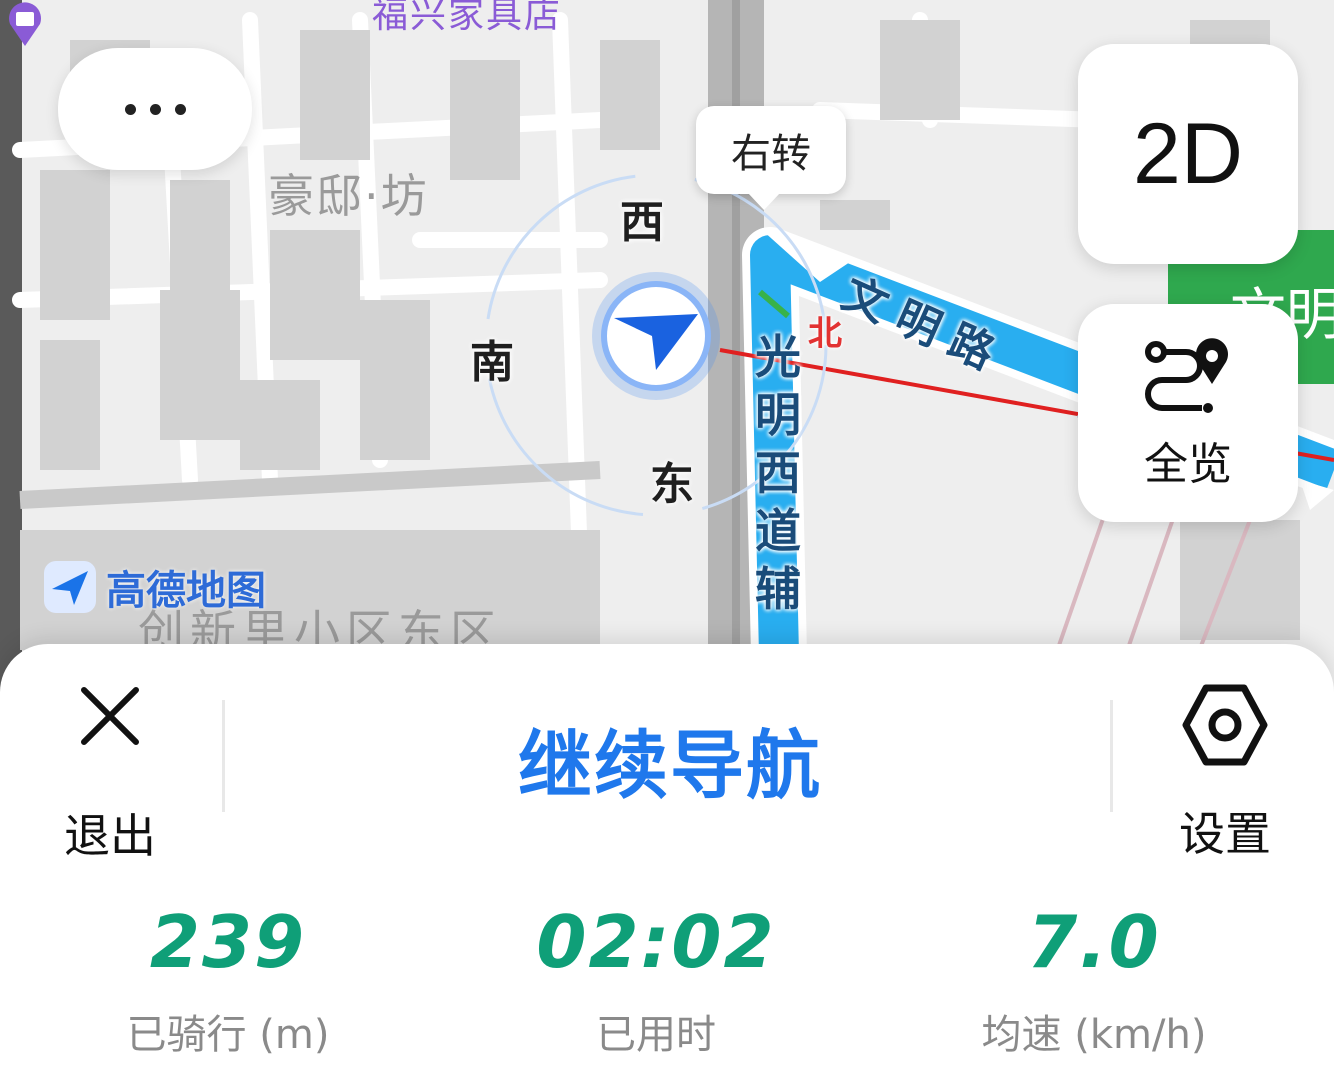 Image resolution: width=1334 pixels, height=1080 pixels. Describe the element at coordinates (1111, 756) in the screenshot. I see `divider-right` at that location.